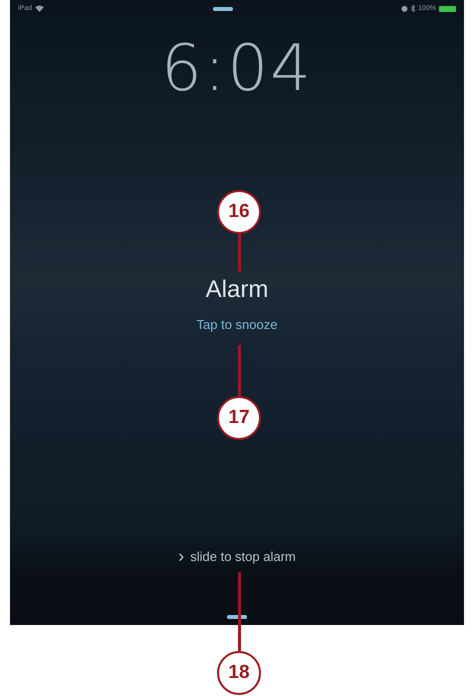 This screenshot has height=696, width=474. I want to click on alarm-title: Alarm, so click(237, 290).